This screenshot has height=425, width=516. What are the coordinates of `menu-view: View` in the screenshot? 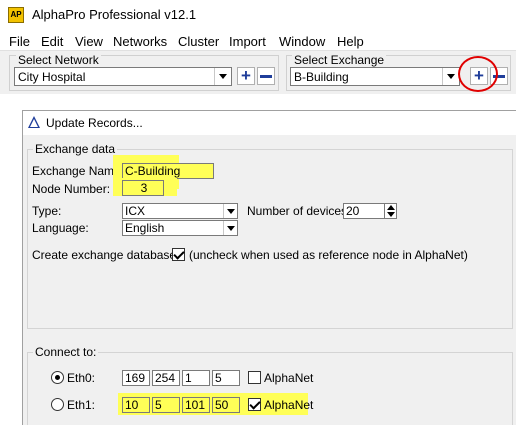 It's located at (89, 41).